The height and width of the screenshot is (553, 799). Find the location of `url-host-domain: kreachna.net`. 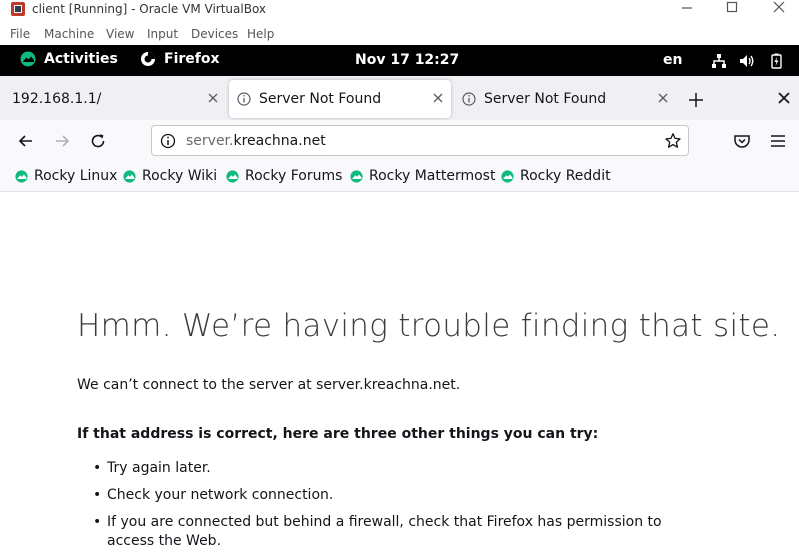

url-host-domain: kreachna.net is located at coordinates (279, 141).